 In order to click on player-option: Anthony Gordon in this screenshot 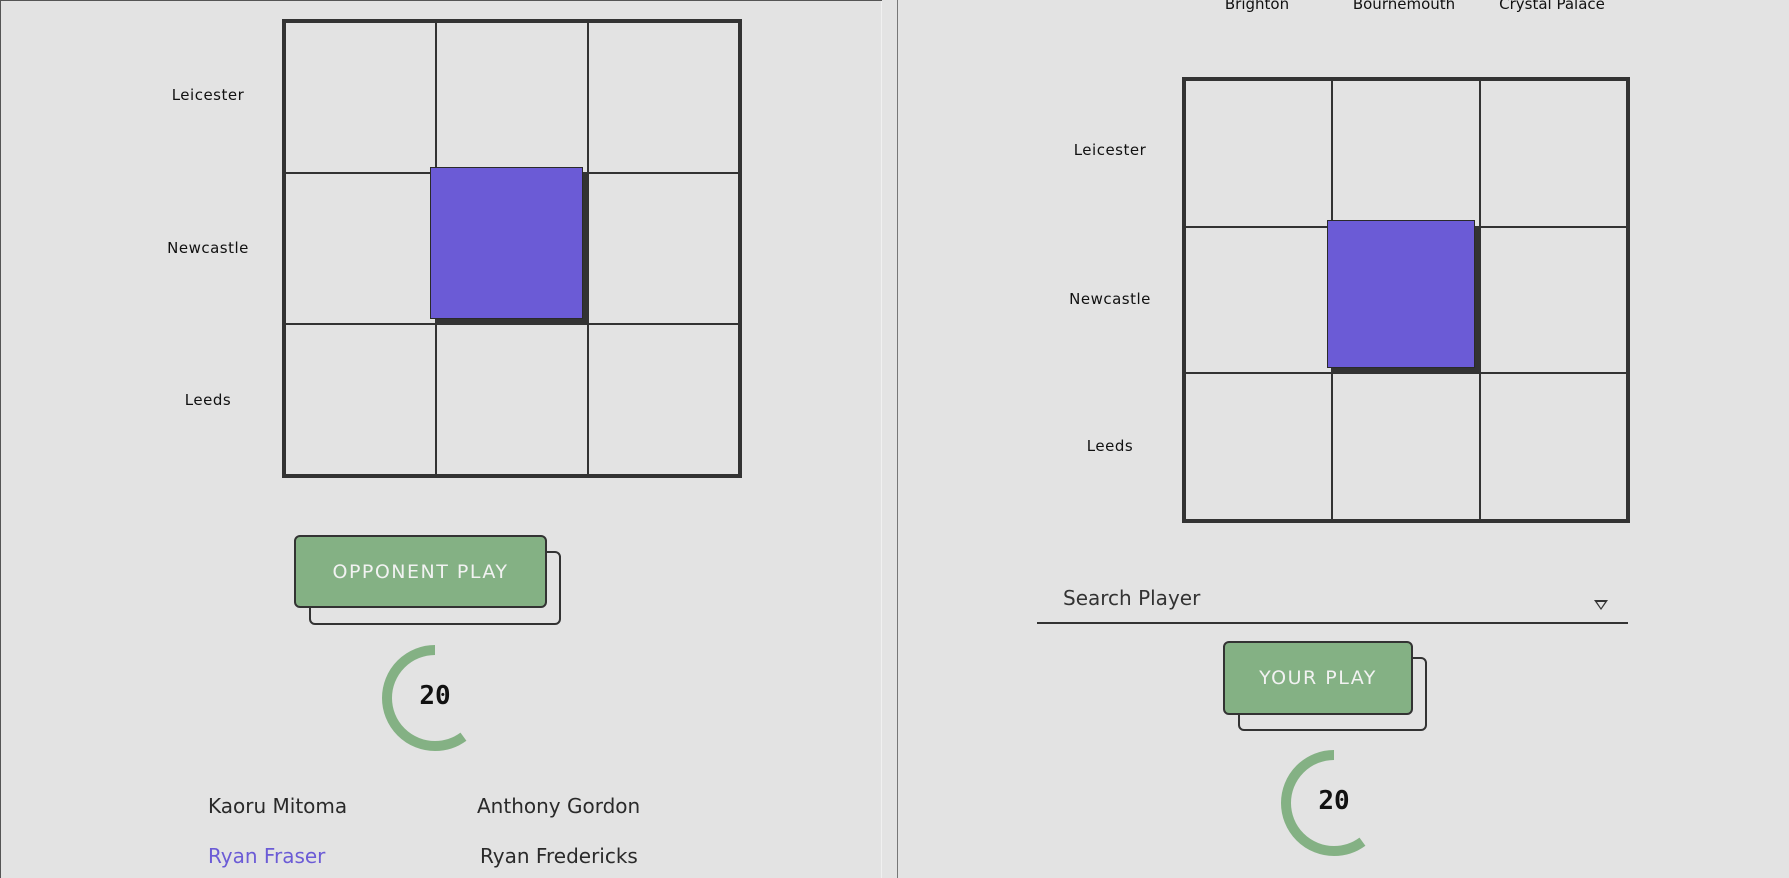, I will do `click(558, 806)`.